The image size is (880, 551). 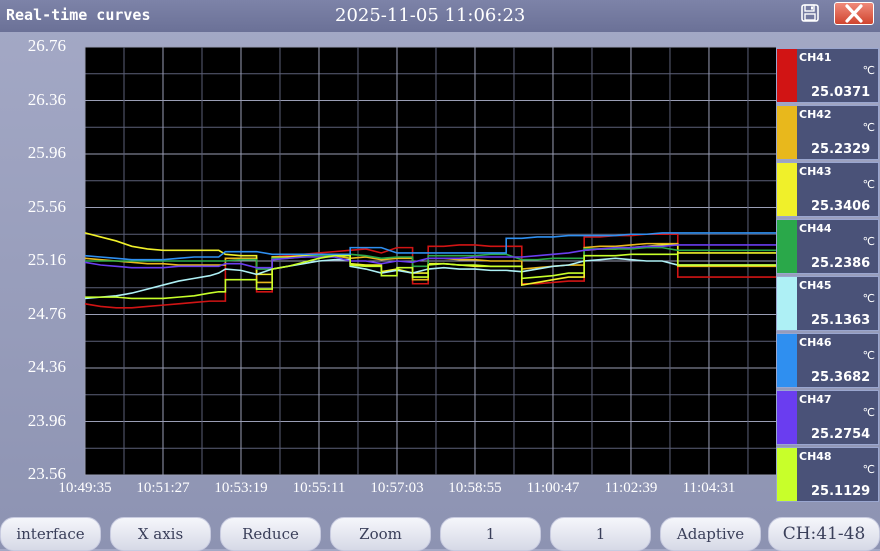 What do you see at coordinates (50, 534) in the screenshot?
I see `interface-button: interface` at bounding box center [50, 534].